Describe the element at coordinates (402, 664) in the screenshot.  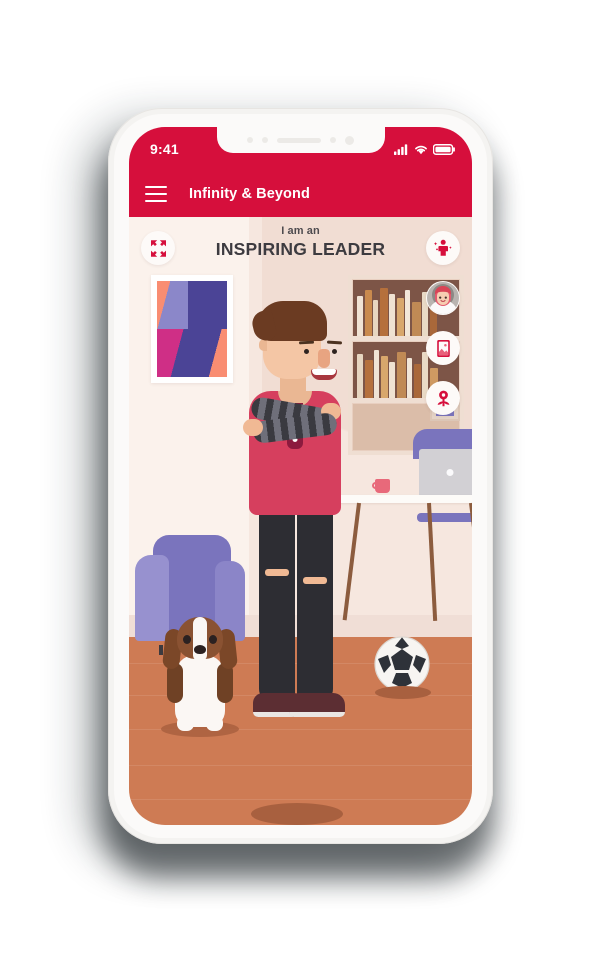
I see `soccer-ball-graphic` at that location.